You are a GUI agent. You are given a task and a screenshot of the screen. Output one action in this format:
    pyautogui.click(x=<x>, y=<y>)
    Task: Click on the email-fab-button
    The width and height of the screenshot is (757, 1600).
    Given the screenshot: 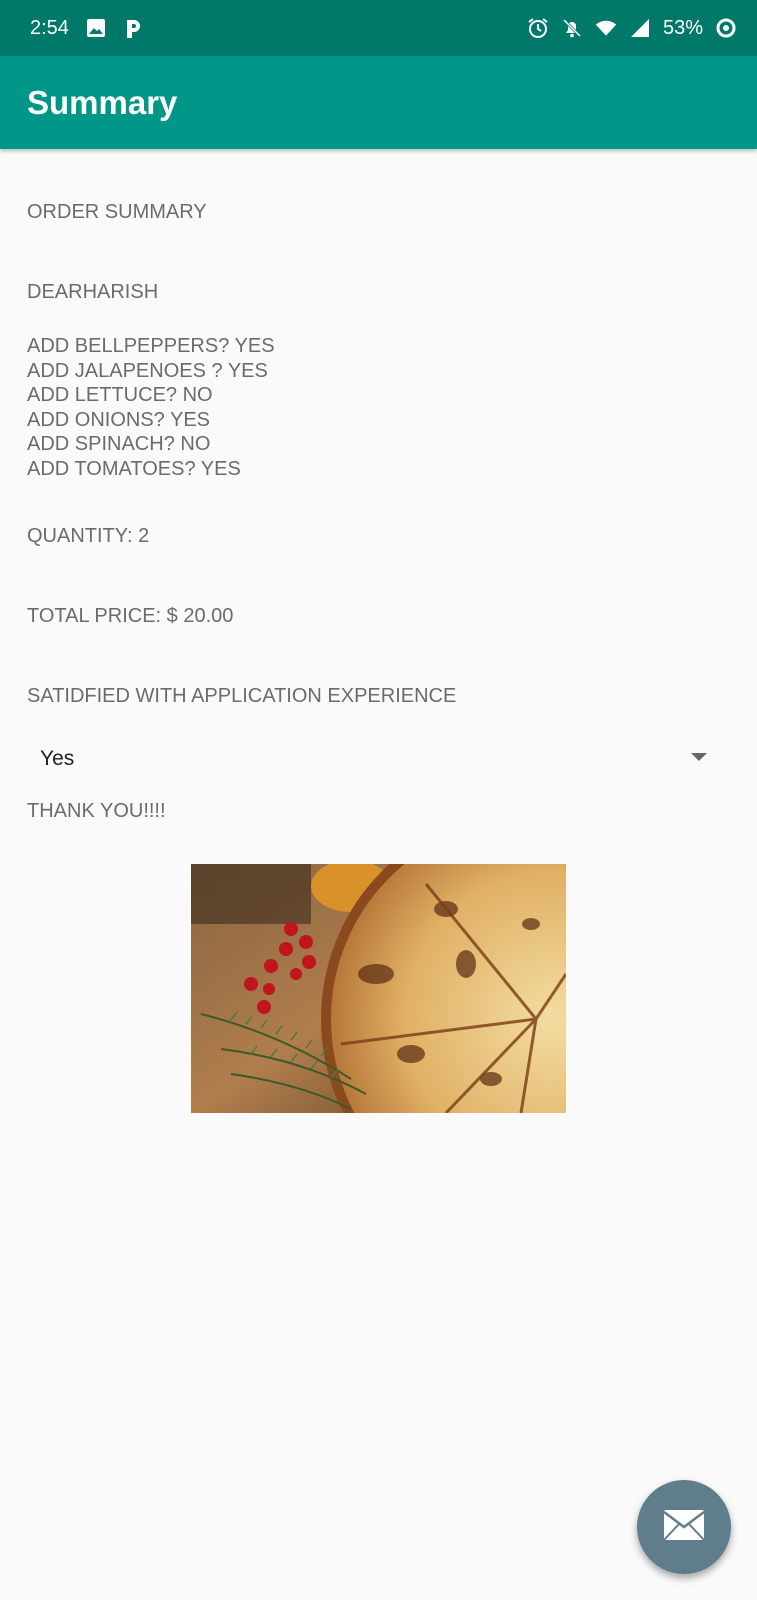 What is the action you would take?
    pyautogui.click(x=684, y=1527)
    